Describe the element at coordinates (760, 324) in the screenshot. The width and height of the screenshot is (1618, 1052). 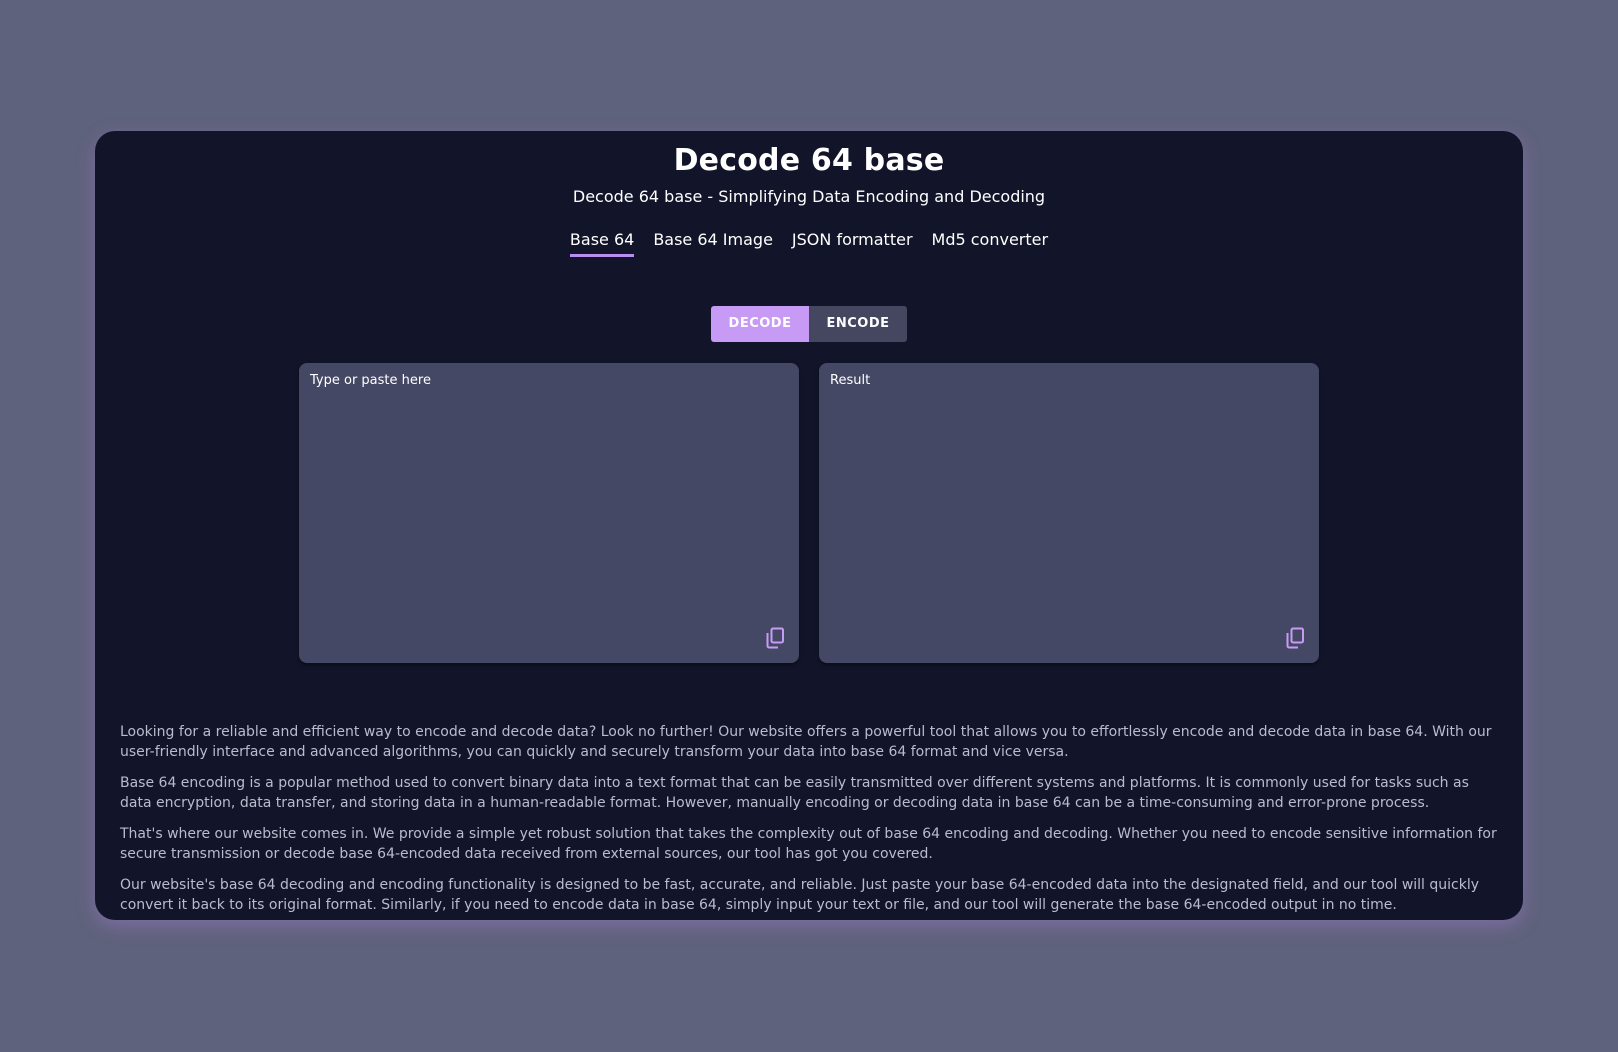
I see `decode-button: DECODE` at that location.